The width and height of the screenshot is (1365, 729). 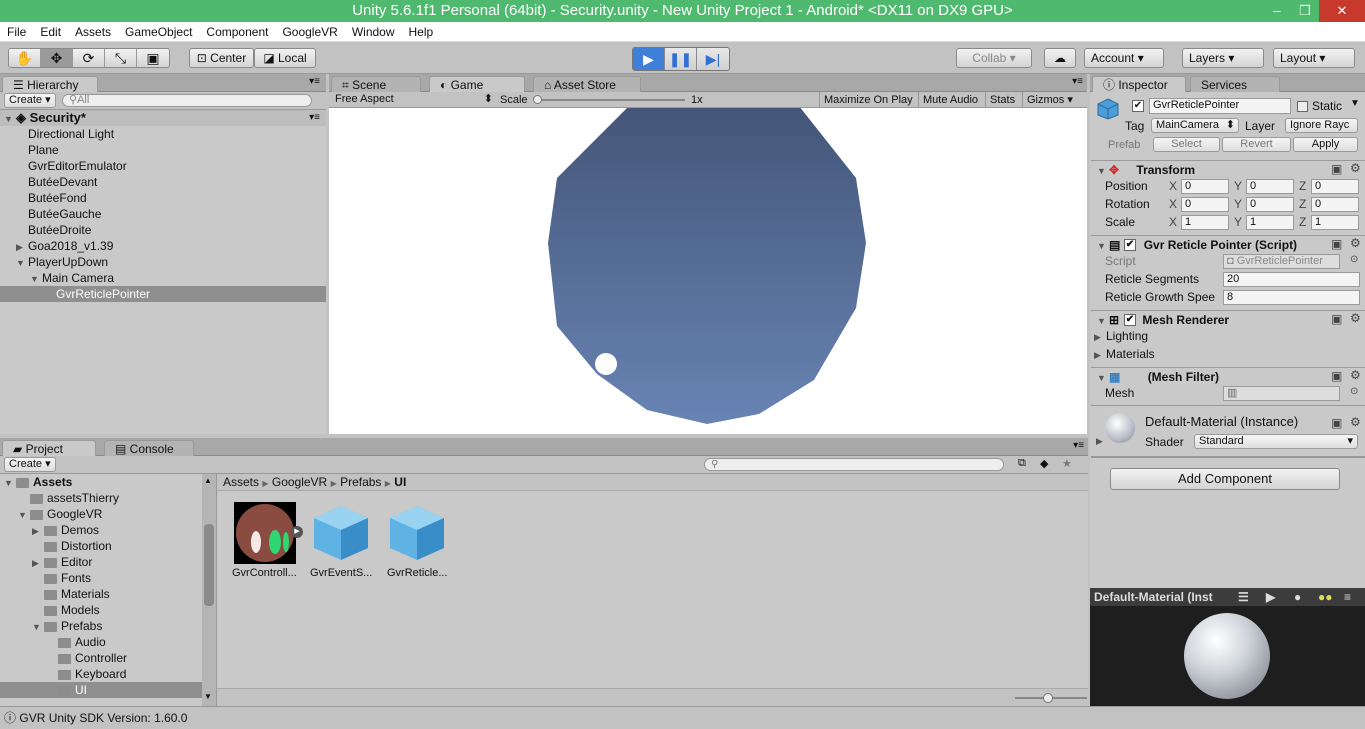 I want to click on rotation-y-field: 0, so click(x=1270, y=204).